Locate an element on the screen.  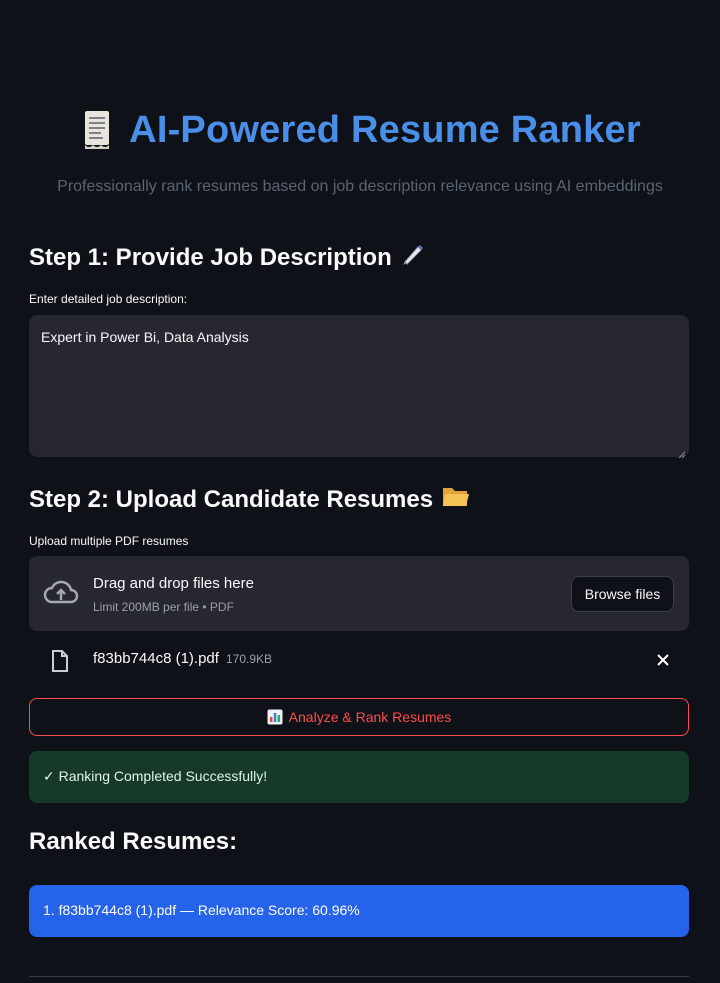
job-description-value: Expert in Power Bi, Data Analysis is located at coordinates (145, 337).